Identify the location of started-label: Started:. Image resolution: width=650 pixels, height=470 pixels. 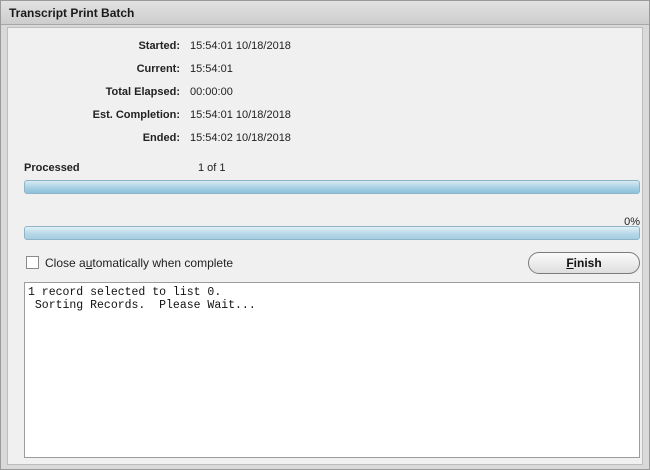
(159, 46).